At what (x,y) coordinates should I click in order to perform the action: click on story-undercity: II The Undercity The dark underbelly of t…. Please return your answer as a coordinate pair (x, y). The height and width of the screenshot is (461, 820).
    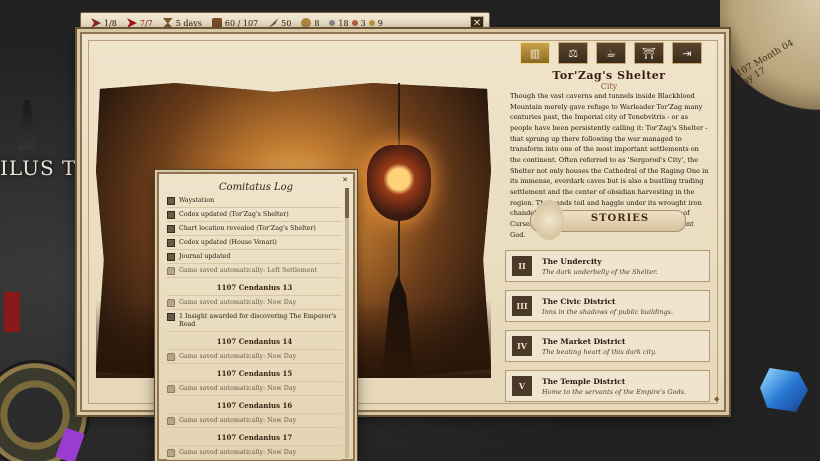
    Looking at the image, I should click on (607, 266).